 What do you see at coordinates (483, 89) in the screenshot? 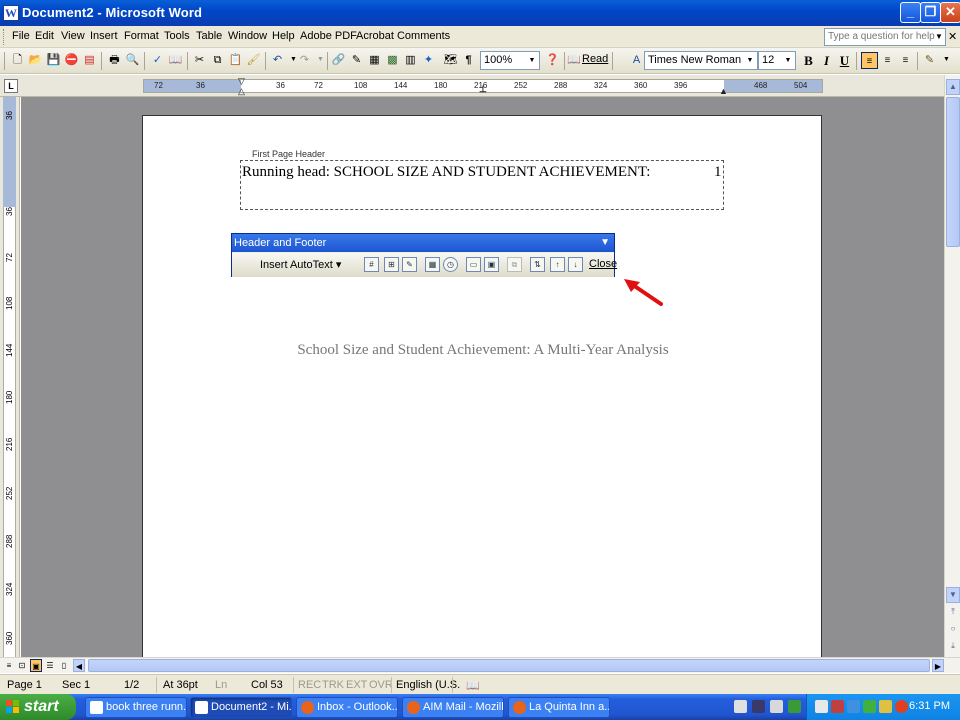
I see `tab-stop-center-icon: ⊥` at bounding box center [483, 89].